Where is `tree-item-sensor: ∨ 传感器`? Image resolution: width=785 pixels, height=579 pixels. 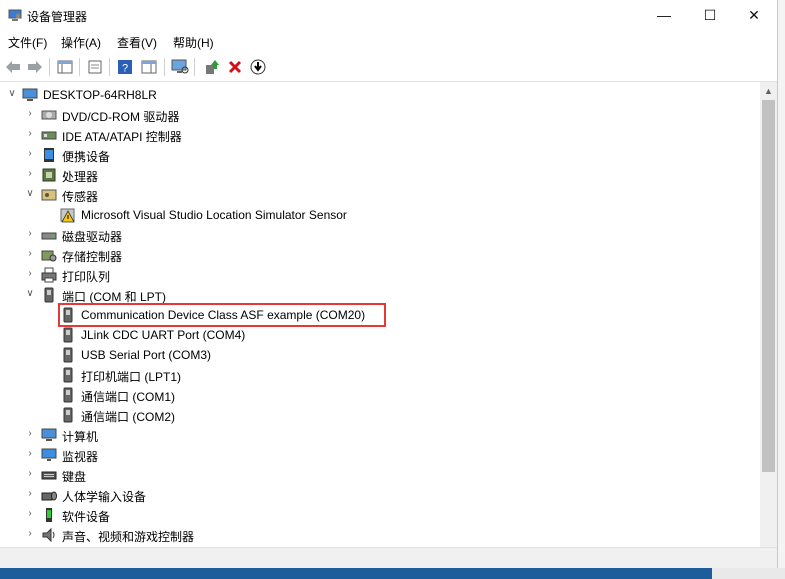
tree-item-sensor: ∨ 传感器 is located at coordinates (380, 195).